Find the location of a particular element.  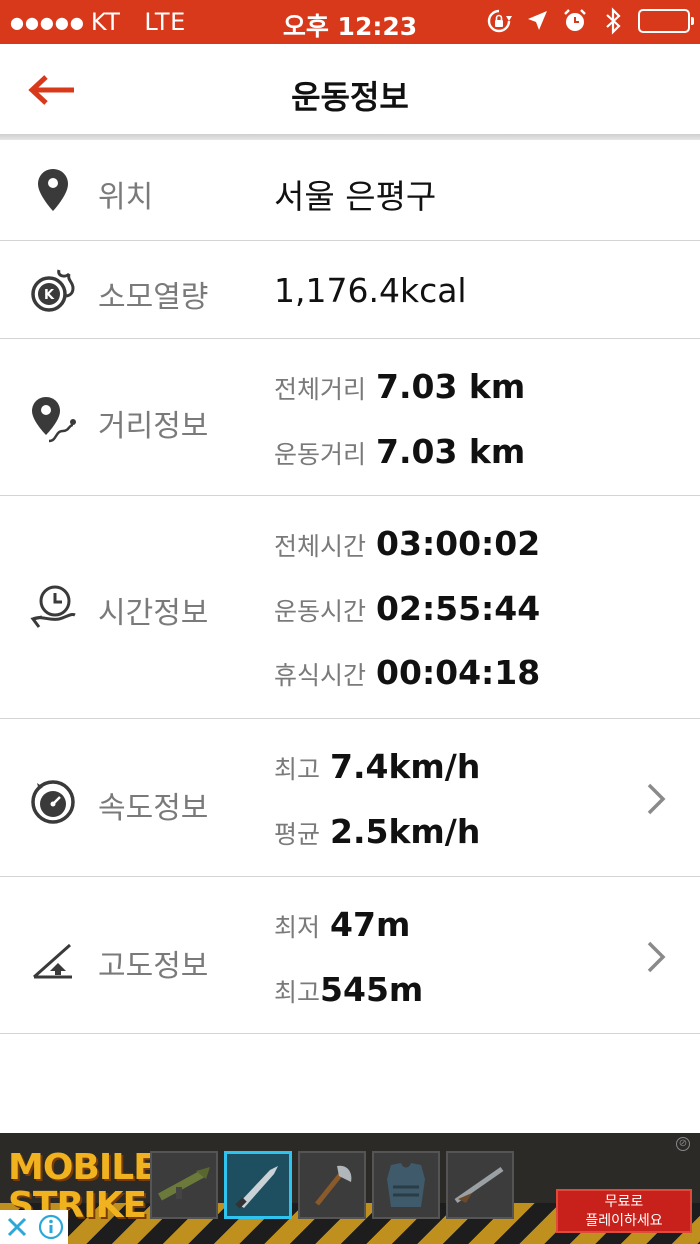

speedometer-icon is located at coordinates (53, 802).